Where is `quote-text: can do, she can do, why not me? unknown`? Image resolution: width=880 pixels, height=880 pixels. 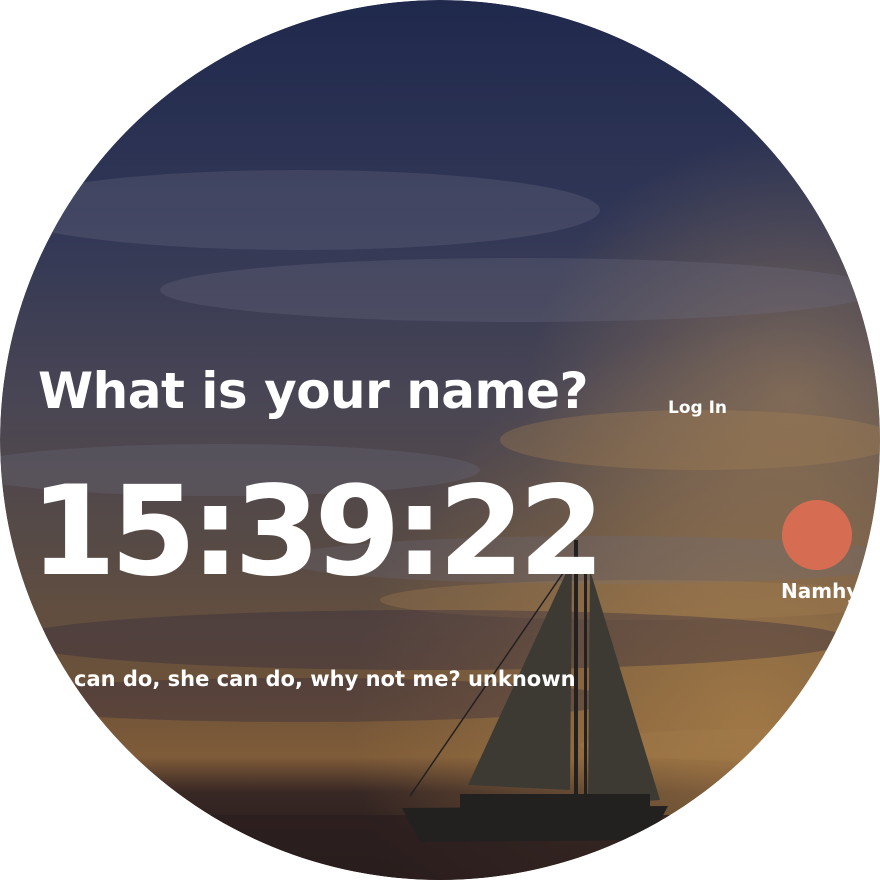 quote-text: can do, she can do, why not me? unknown is located at coordinates (325, 679).